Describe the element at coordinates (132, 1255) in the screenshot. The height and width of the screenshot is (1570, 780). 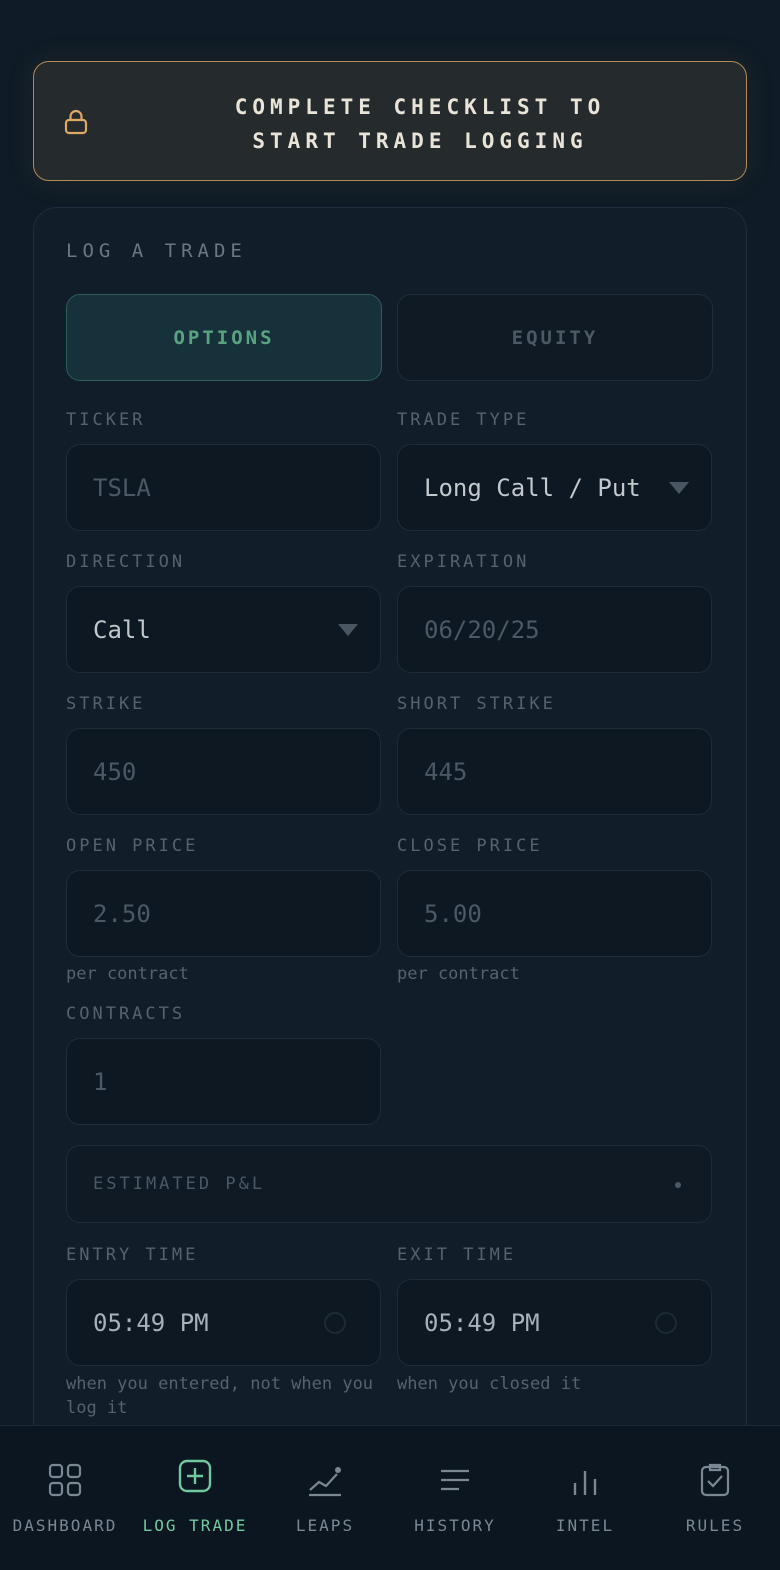
I see `entry-time-label: ENTRY TIME` at that location.